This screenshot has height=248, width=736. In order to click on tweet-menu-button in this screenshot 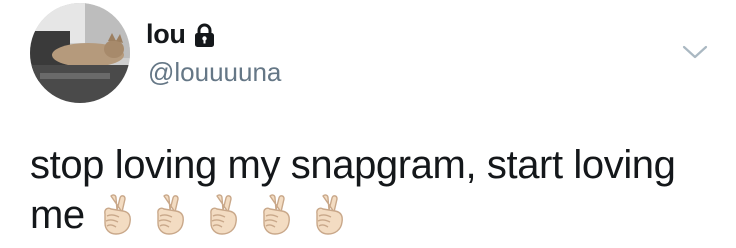, I will do `click(695, 52)`.